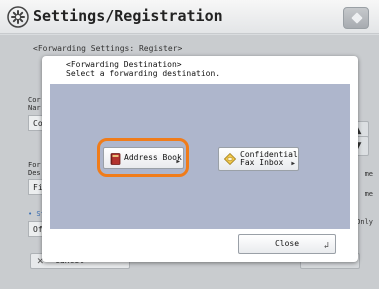 The width and height of the screenshot is (379, 289). I want to click on address-book-highlight, so click(143, 157).